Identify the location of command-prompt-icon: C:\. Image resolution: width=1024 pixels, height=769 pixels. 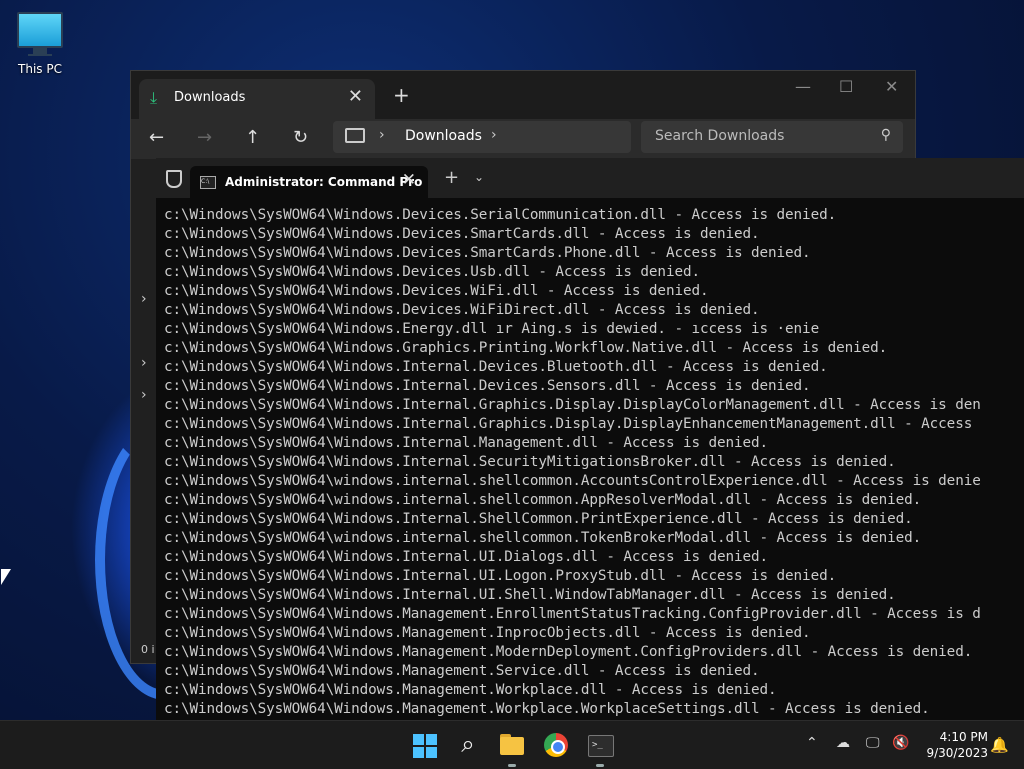
(208, 182).